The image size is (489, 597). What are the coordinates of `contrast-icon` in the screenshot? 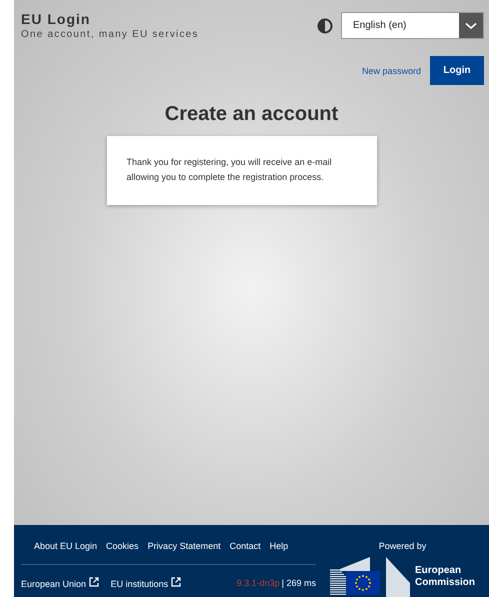 It's located at (325, 26).